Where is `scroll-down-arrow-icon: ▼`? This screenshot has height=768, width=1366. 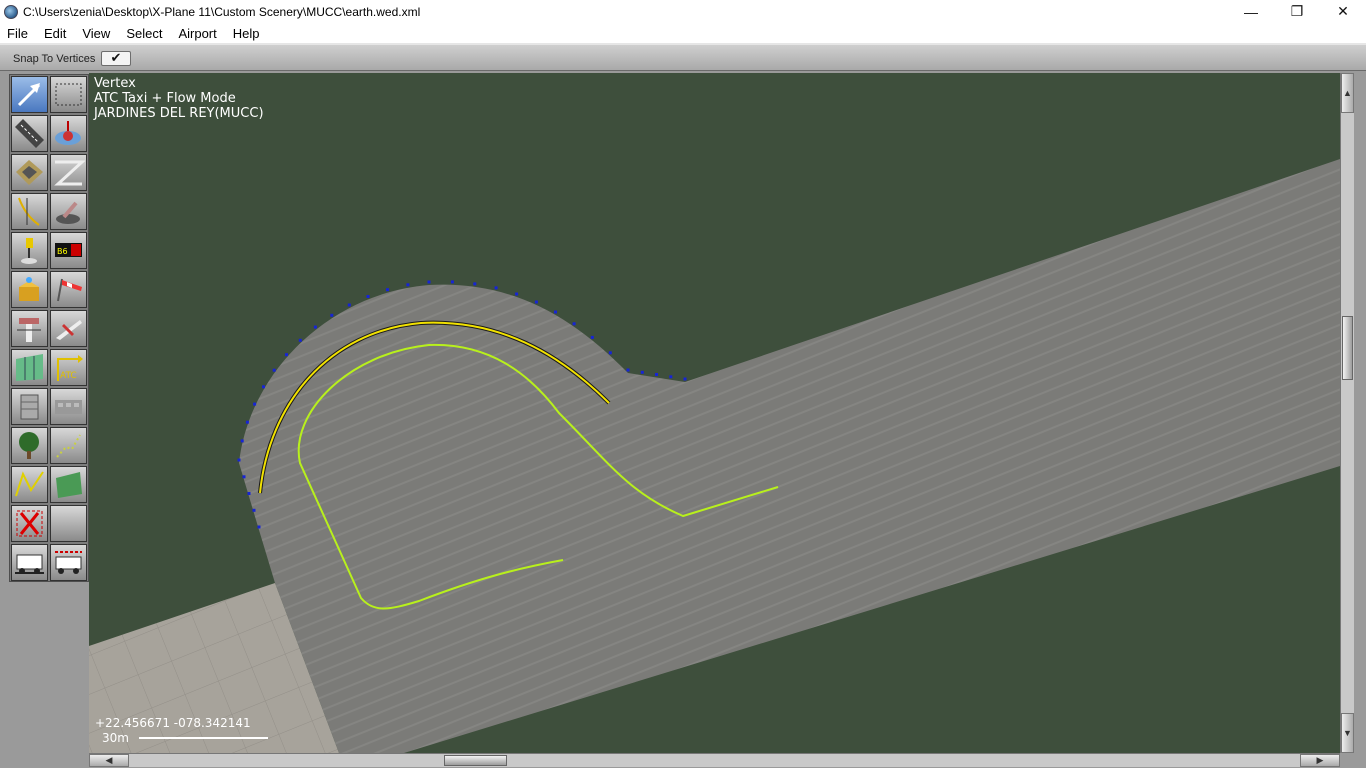
scroll-down-arrow-icon: ▼ is located at coordinates (1347, 733).